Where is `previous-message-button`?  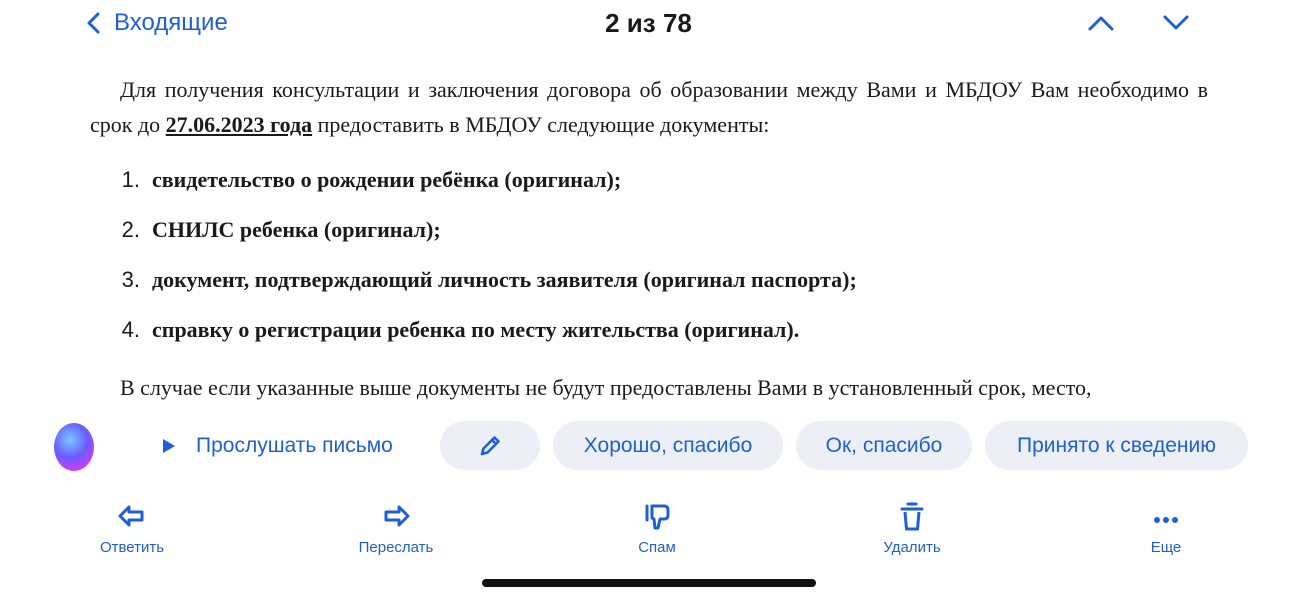
previous-message-button is located at coordinates (1101, 23).